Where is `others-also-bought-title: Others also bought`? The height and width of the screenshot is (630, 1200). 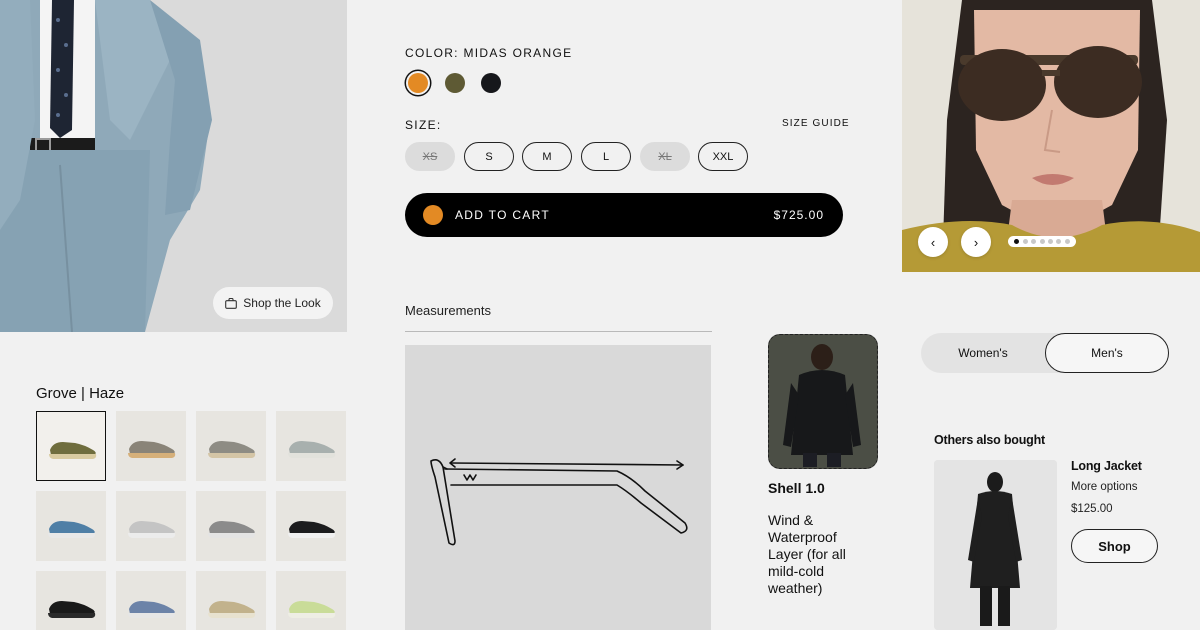
others-also-bought-title: Others also bought is located at coordinates (989, 440).